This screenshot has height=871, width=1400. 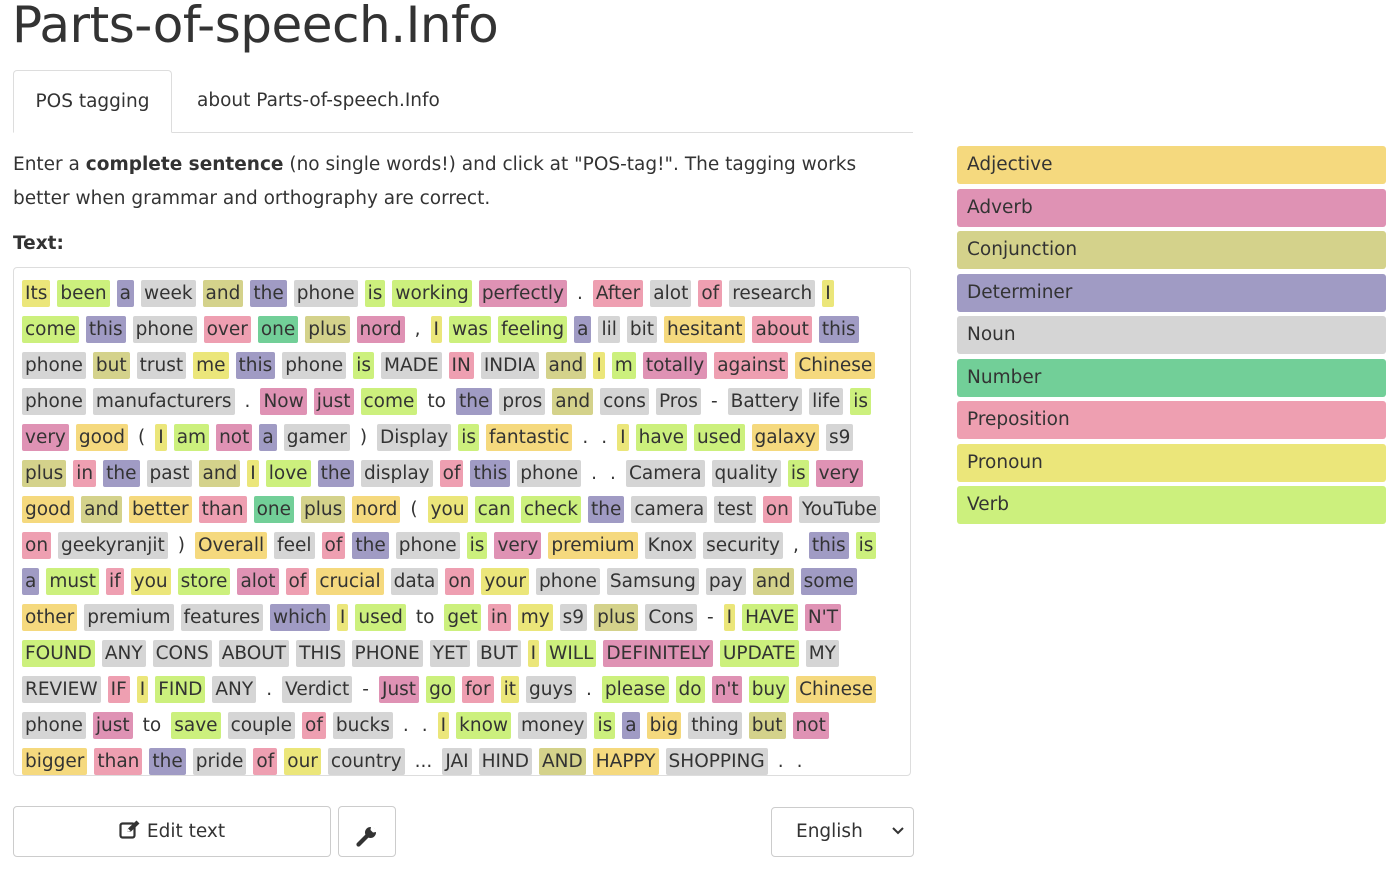 I want to click on token: display, so click(x=396, y=473).